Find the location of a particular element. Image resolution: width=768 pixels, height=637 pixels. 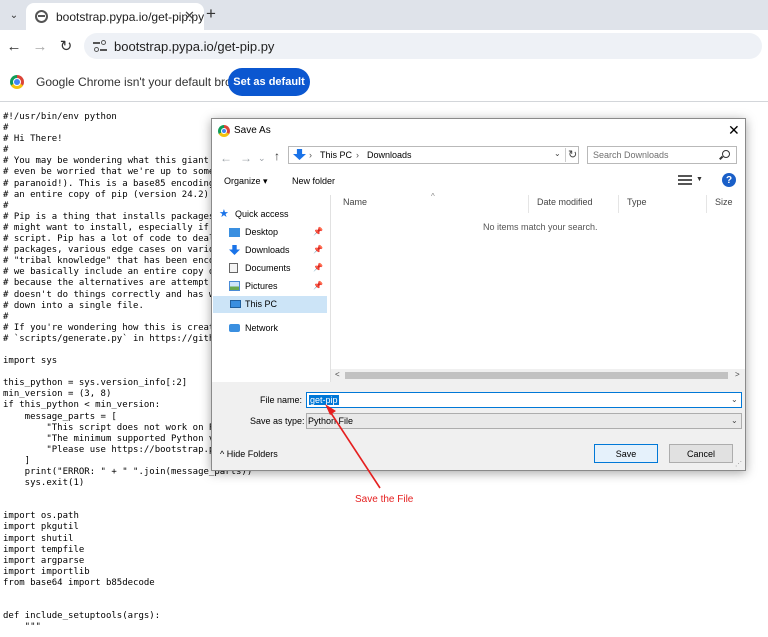

view-options-icon is located at coordinates (685, 180).